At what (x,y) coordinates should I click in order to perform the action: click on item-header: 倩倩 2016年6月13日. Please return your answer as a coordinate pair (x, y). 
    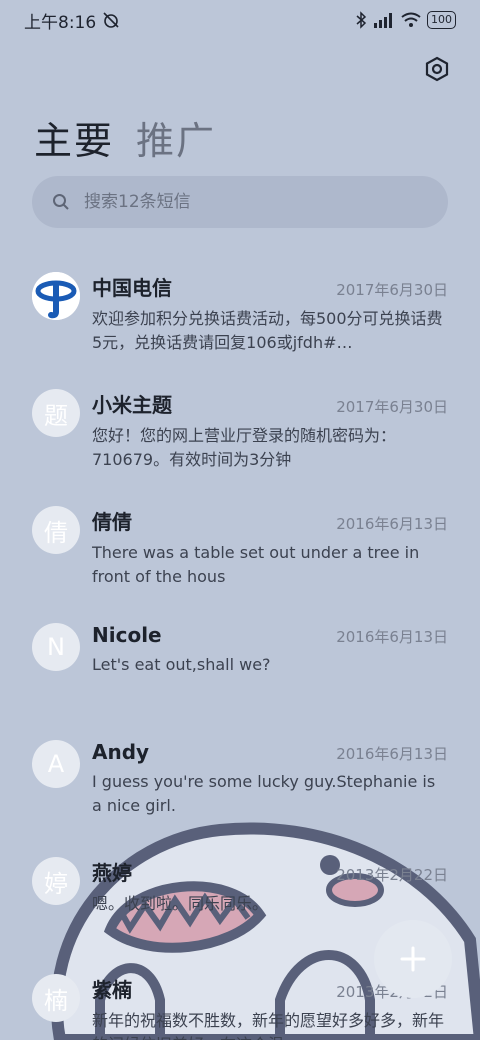
    Looking at the image, I should click on (270, 515).